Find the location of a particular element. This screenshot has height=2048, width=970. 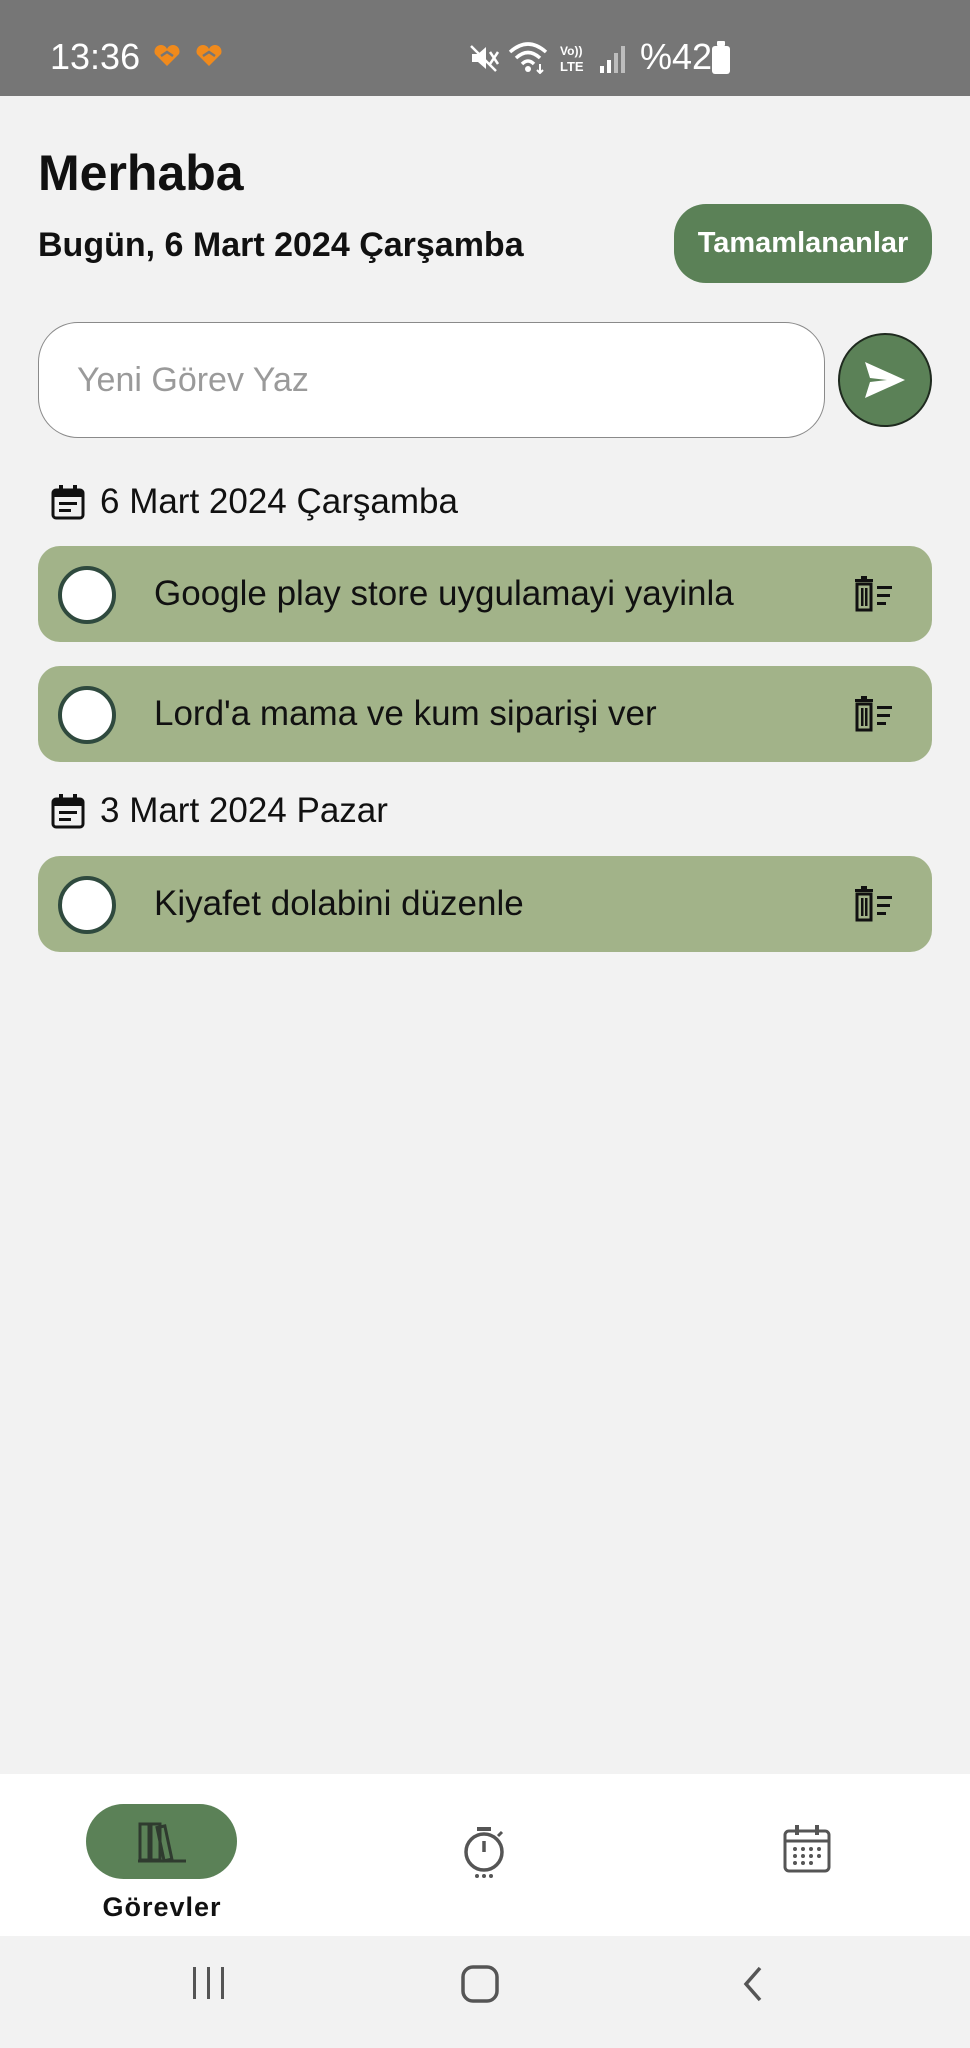

mute-icon is located at coordinates (485, 58).